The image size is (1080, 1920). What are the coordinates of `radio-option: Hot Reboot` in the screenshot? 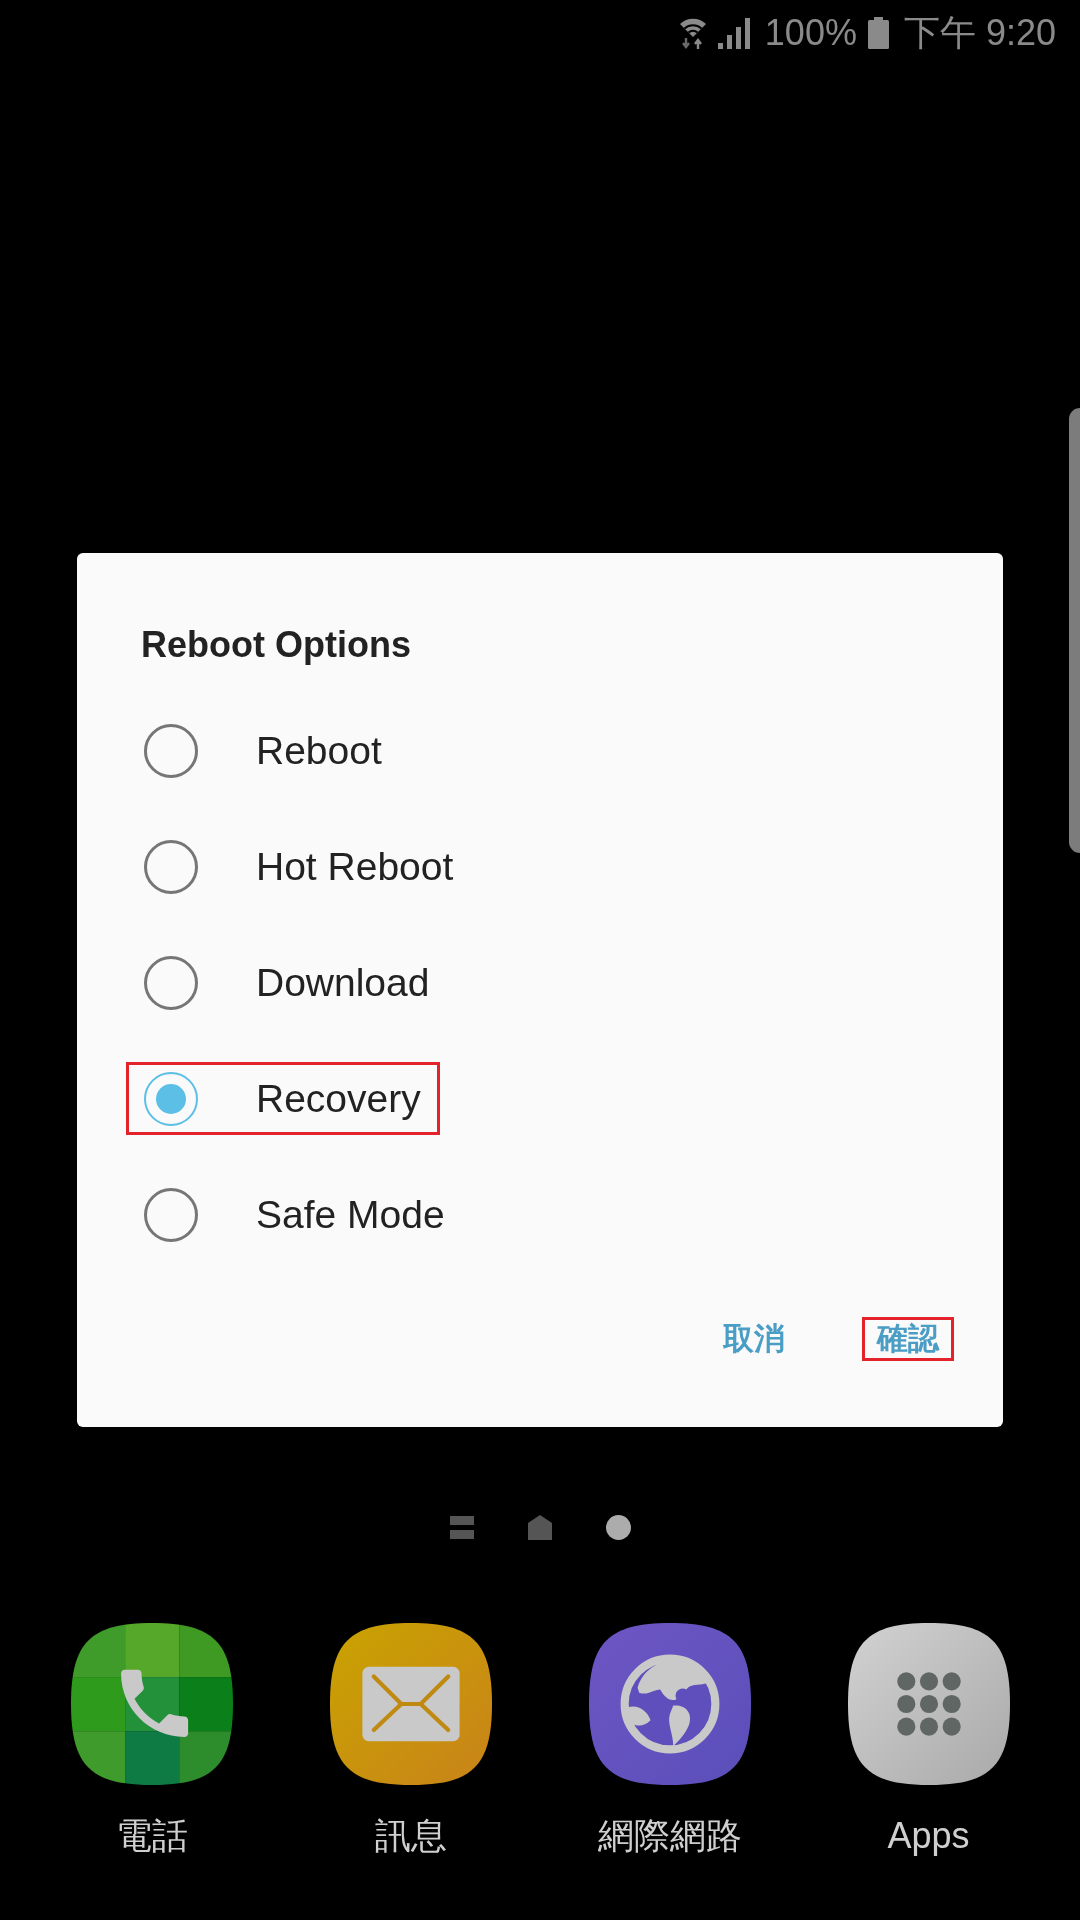 It's located at (299, 866).